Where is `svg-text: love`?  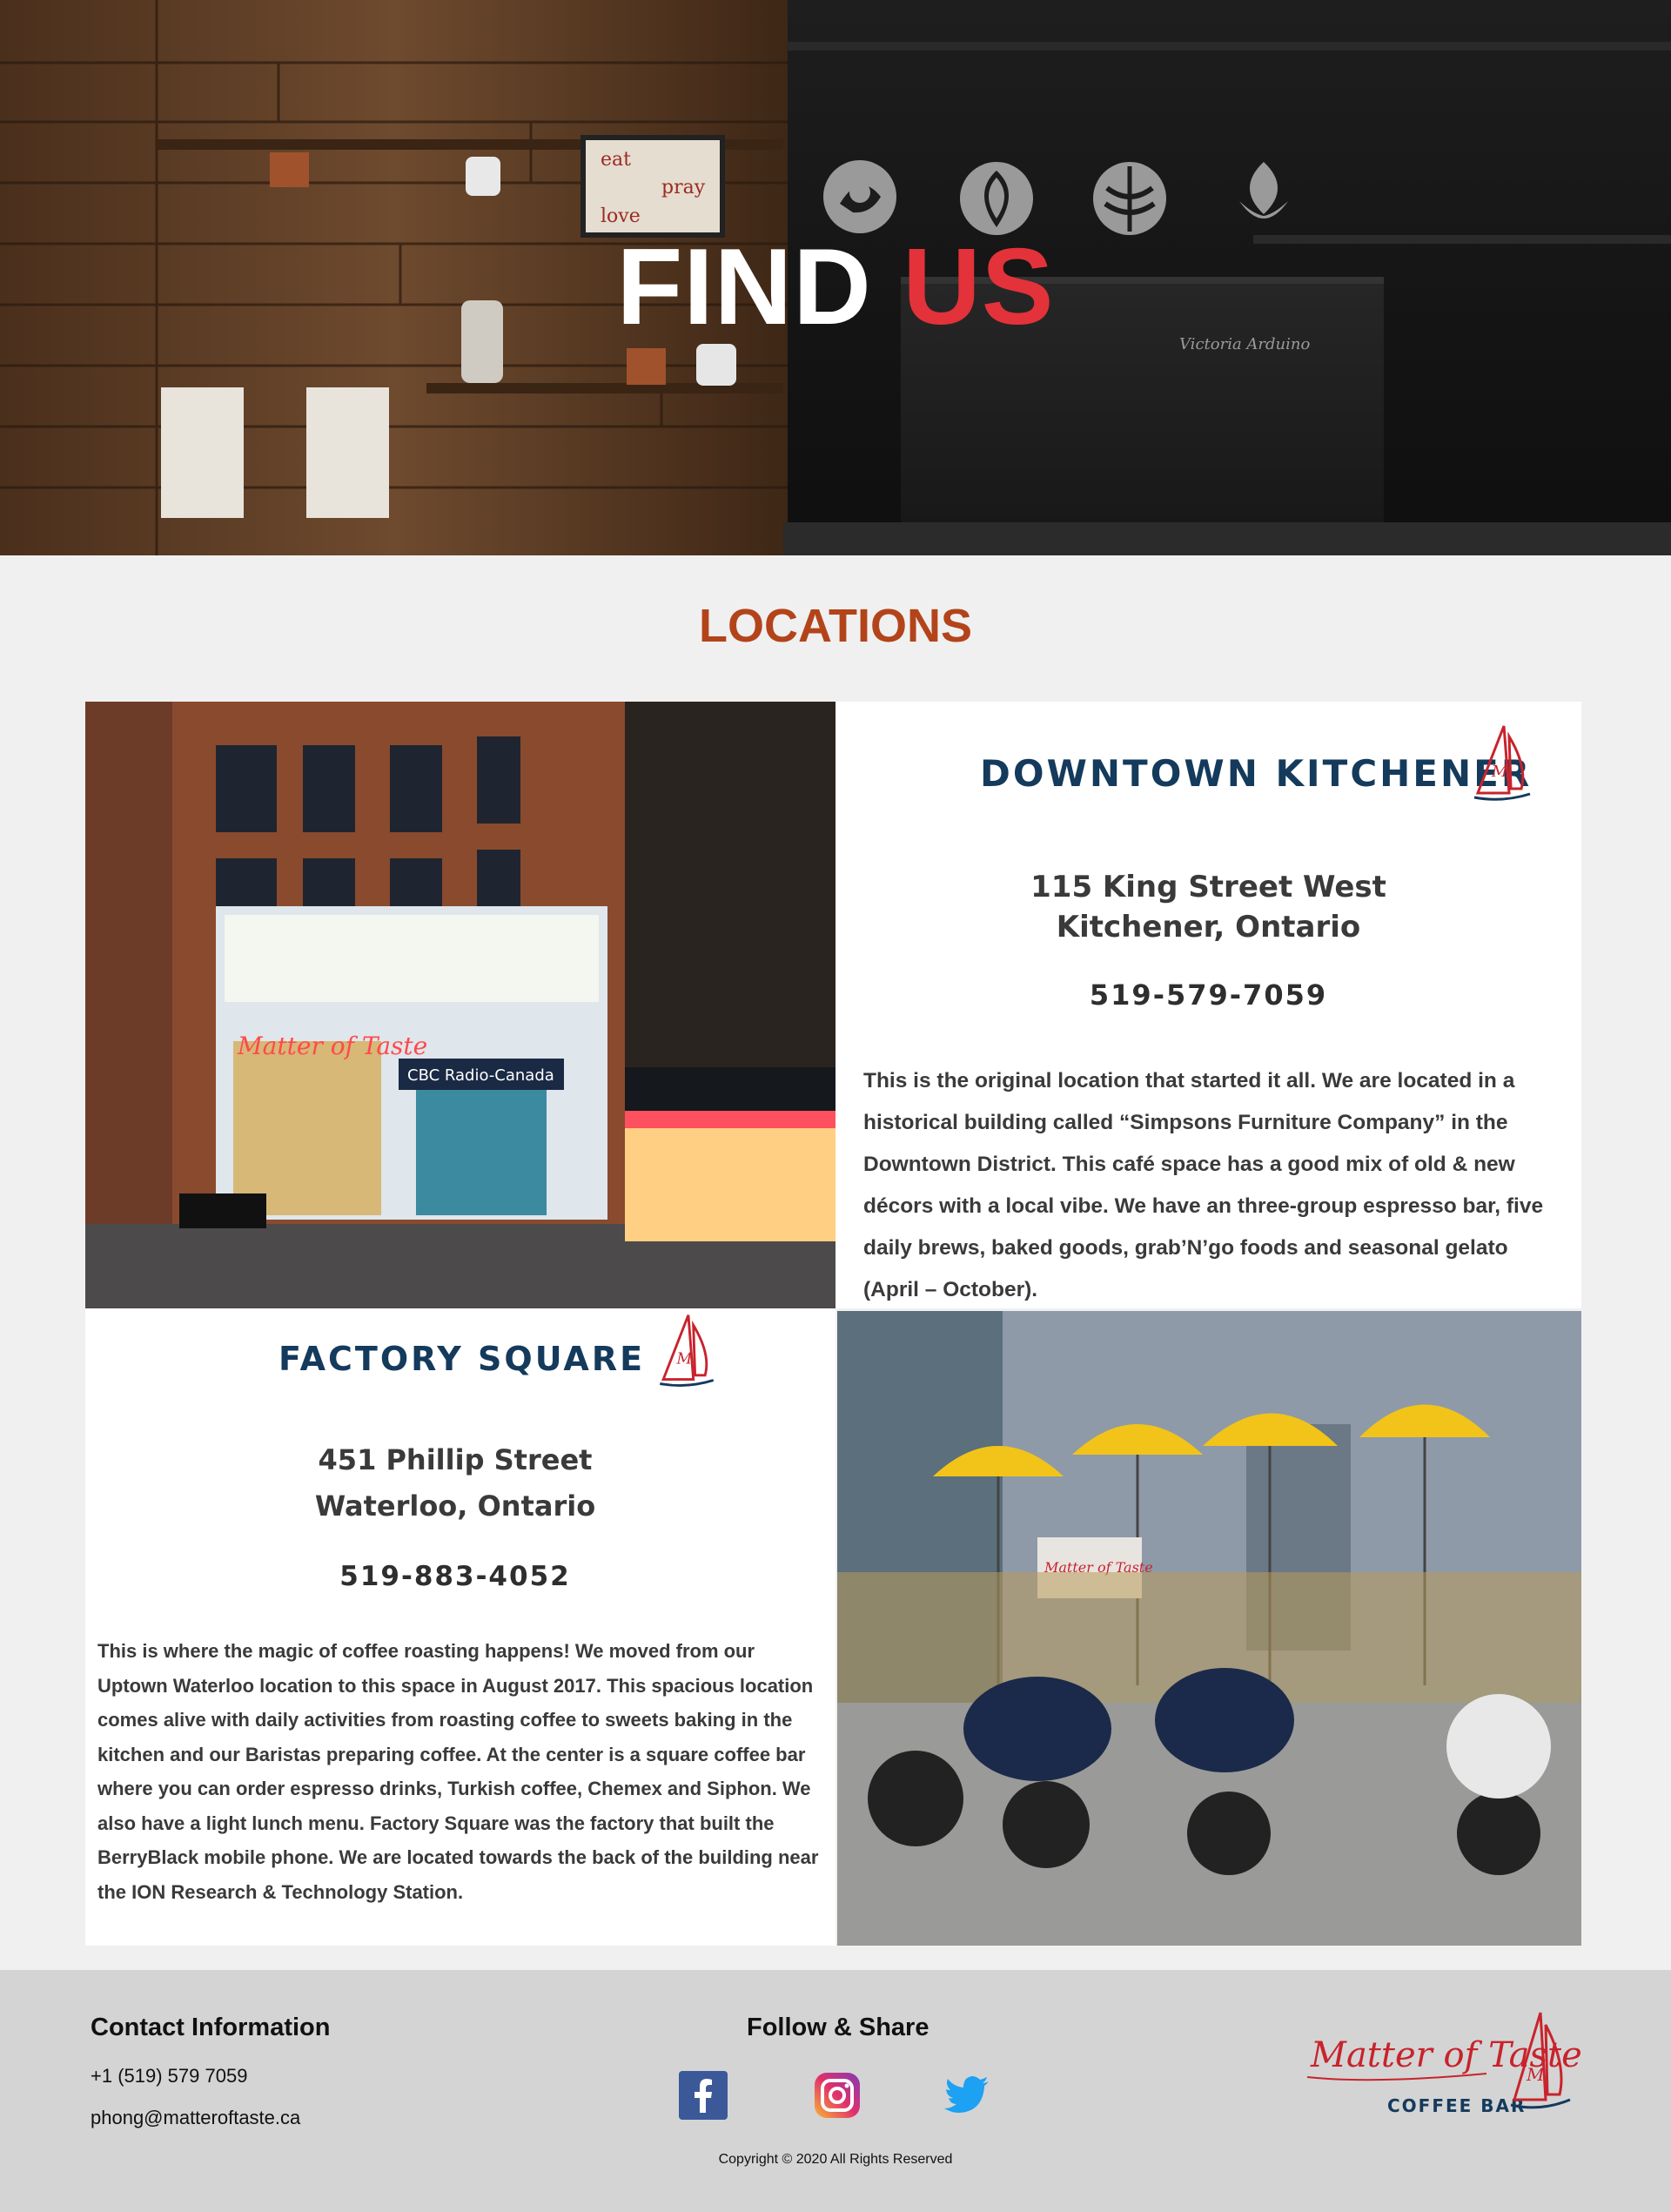
svg-text: love is located at coordinates (621, 216).